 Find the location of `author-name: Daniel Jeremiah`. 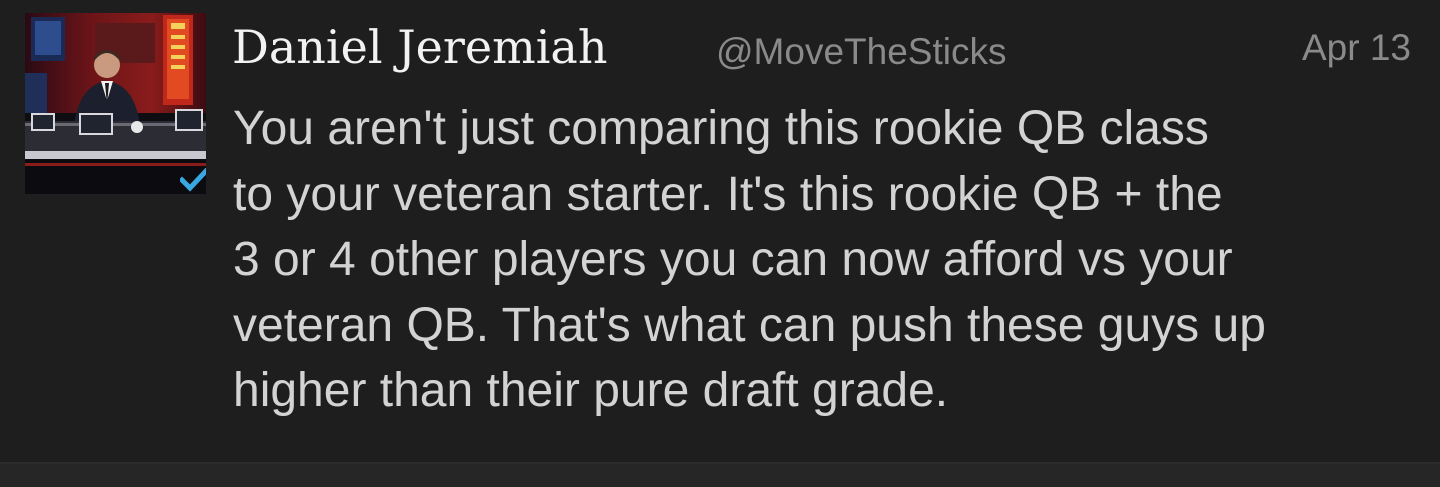

author-name: Daniel Jeremiah is located at coordinates (419, 47).